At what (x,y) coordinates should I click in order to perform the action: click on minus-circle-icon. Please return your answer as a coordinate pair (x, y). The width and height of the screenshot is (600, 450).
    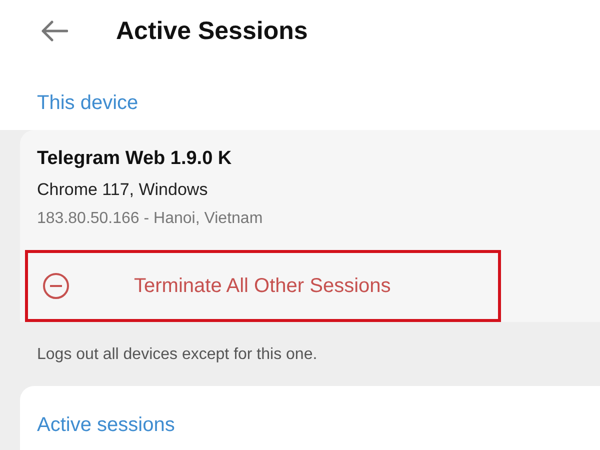
    Looking at the image, I should click on (56, 286).